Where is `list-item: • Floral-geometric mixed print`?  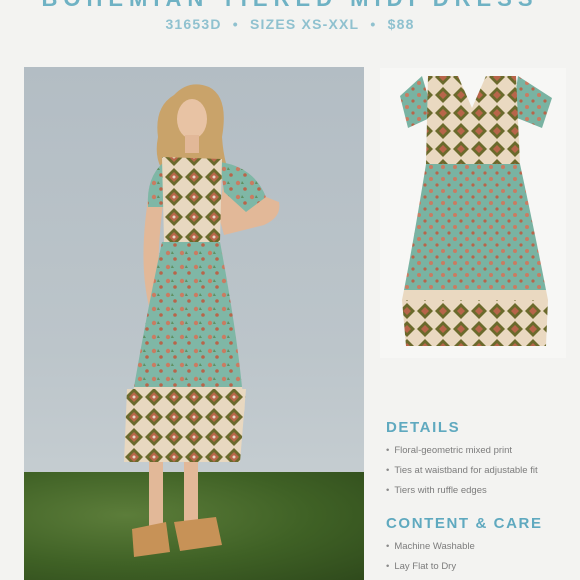 list-item: • Floral-geometric mixed print is located at coordinates (449, 450).